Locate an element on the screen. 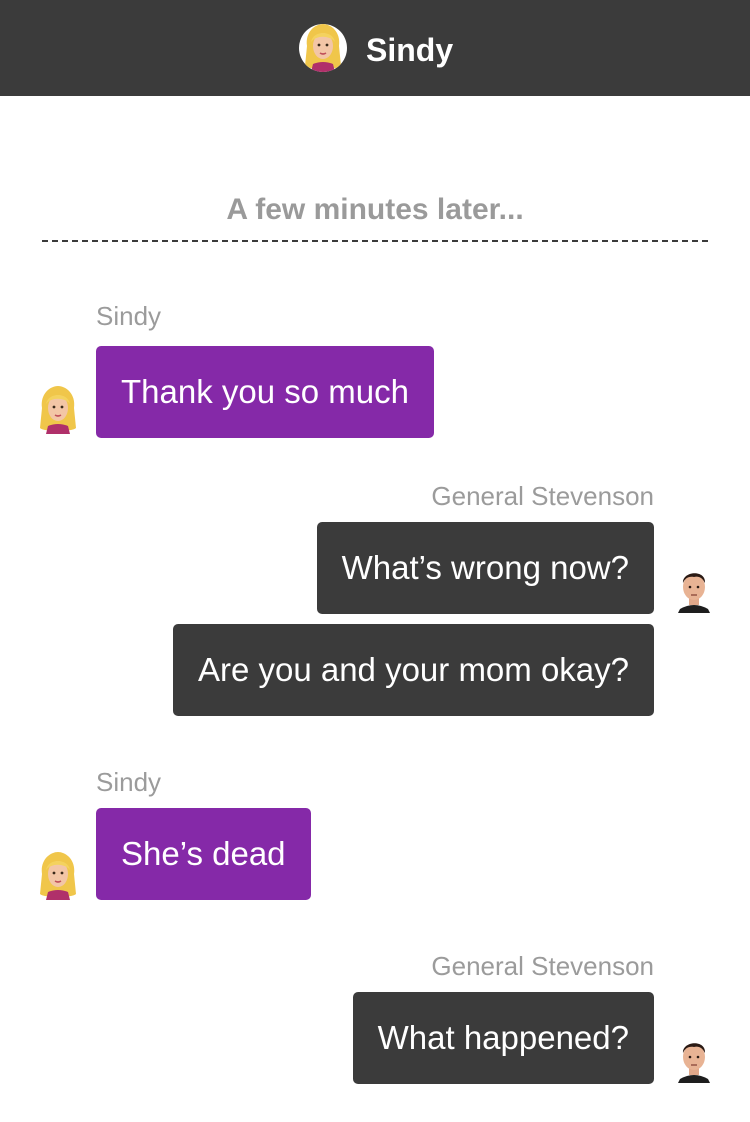 This screenshot has width=750, height=1122. message-bubble: Thank you so much is located at coordinates (265, 392).